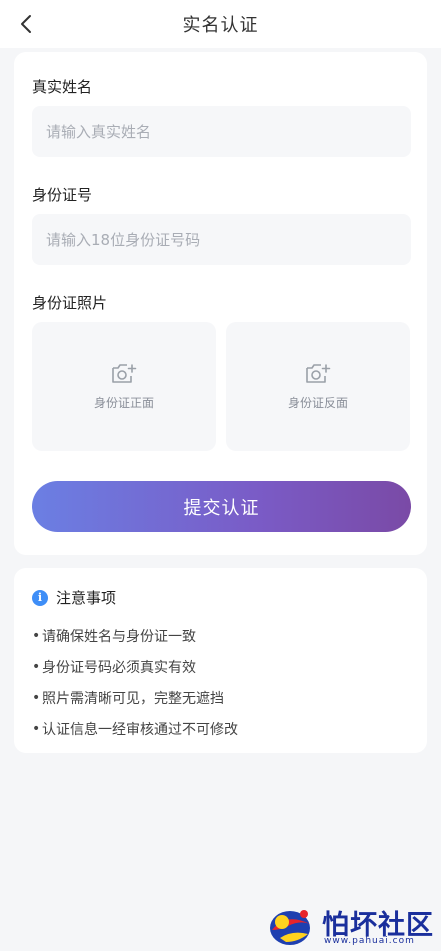 This screenshot has width=441, height=951. I want to click on upload-back-label: 身份证反面, so click(317, 403).